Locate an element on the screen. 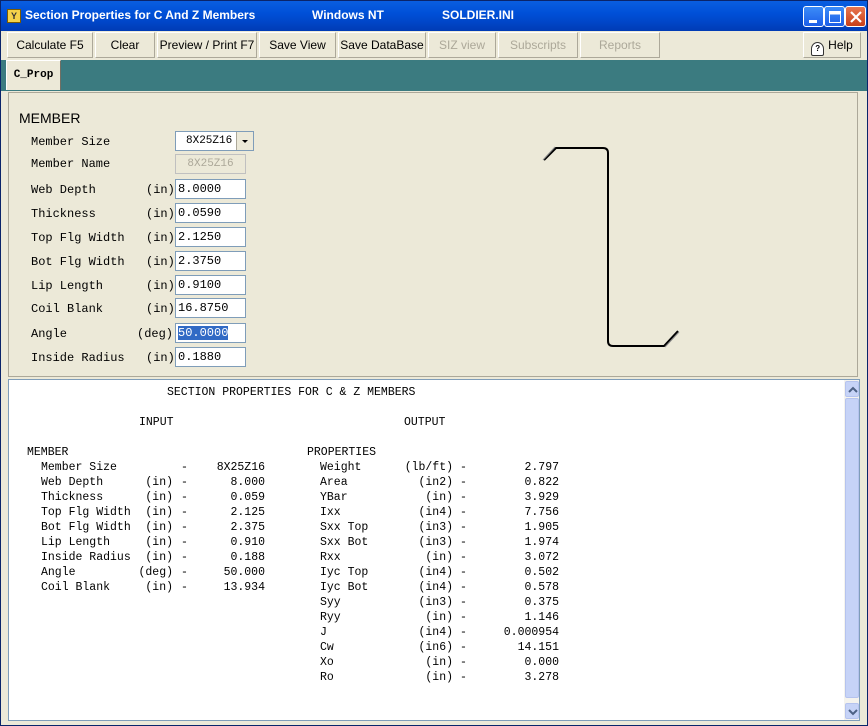  minimize-button is located at coordinates (813, 16).